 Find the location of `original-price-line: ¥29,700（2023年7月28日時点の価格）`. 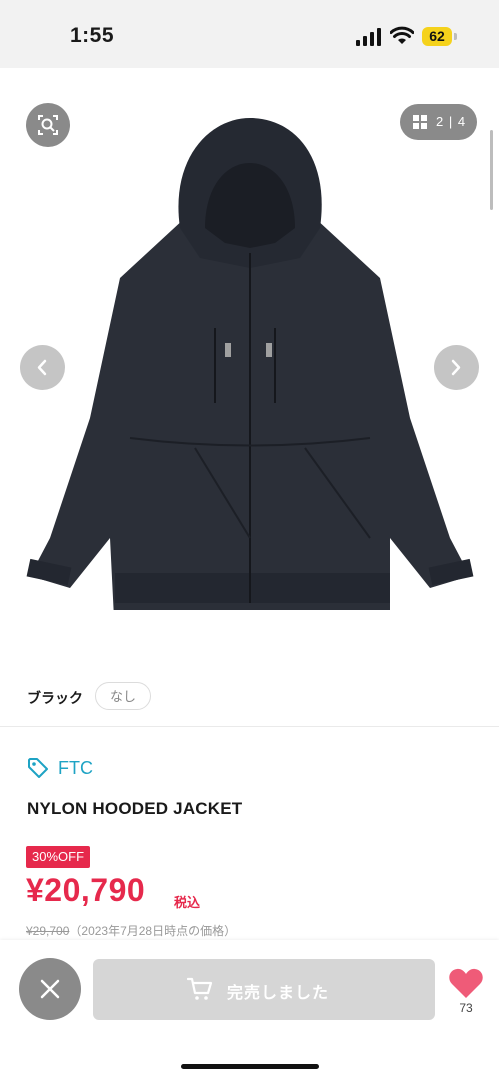

original-price-line: ¥29,700（2023年7月28日時点の価格） is located at coordinates (131, 930).